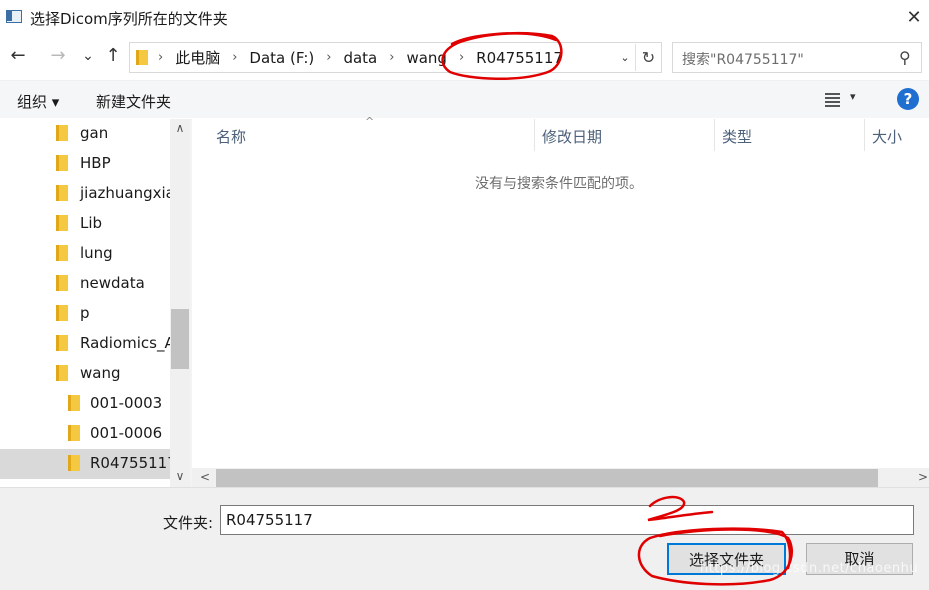  Describe the element at coordinates (126, 403) in the screenshot. I see `tree-item-label: 001-0003` at that location.